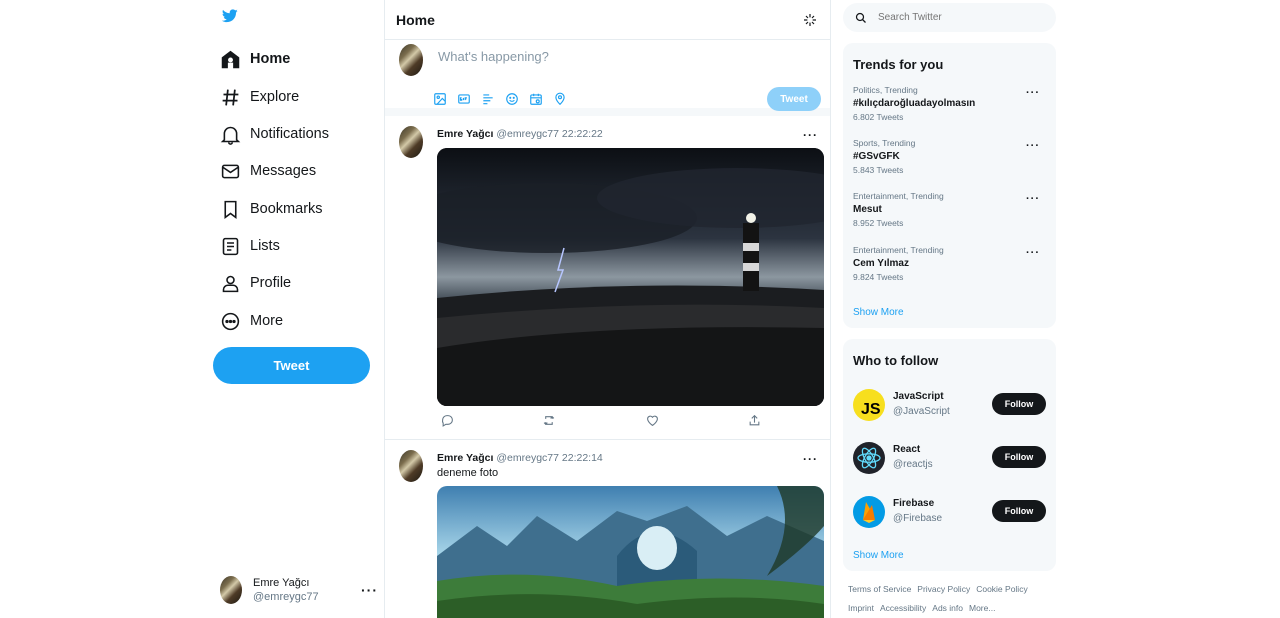 The image size is (1280, 618). Describe the element at coordinates (871, 409) in the screenshot. I see `svg-text: JS` at that location.